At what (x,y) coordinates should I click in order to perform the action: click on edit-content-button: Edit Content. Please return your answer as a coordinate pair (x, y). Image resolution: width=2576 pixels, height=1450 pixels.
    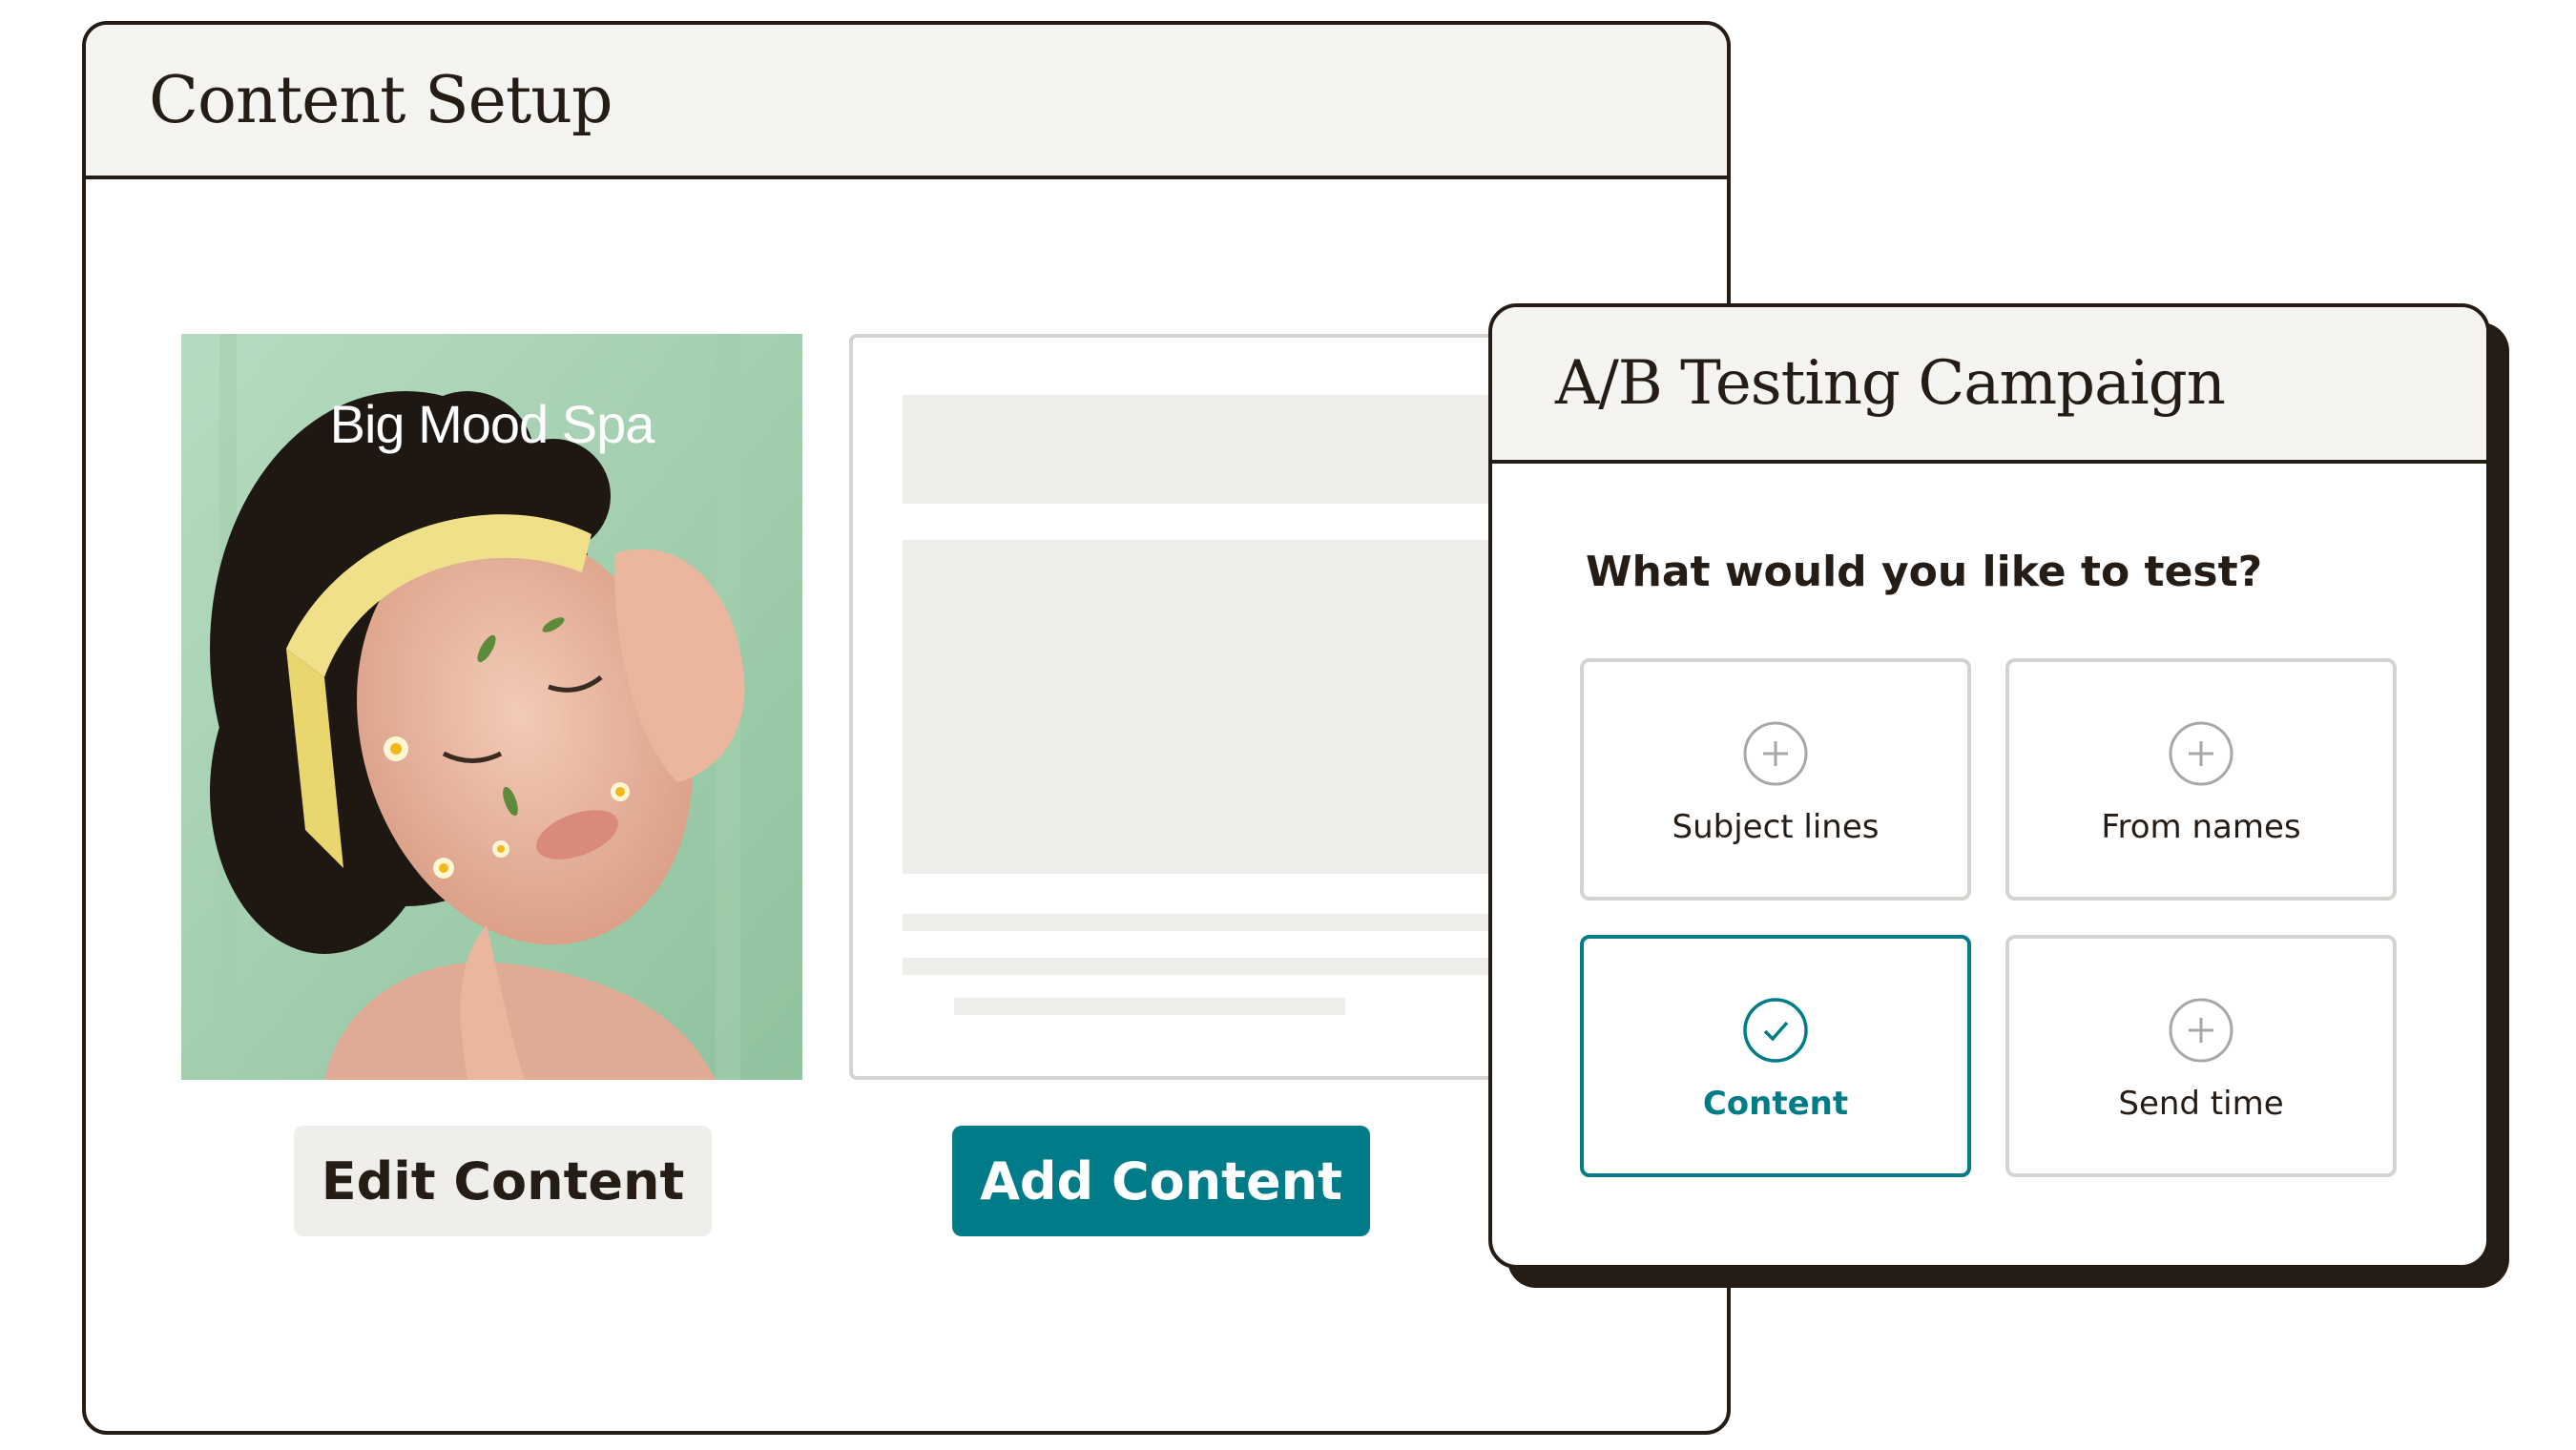
    Looking at the image, I should click on (503, 1181).